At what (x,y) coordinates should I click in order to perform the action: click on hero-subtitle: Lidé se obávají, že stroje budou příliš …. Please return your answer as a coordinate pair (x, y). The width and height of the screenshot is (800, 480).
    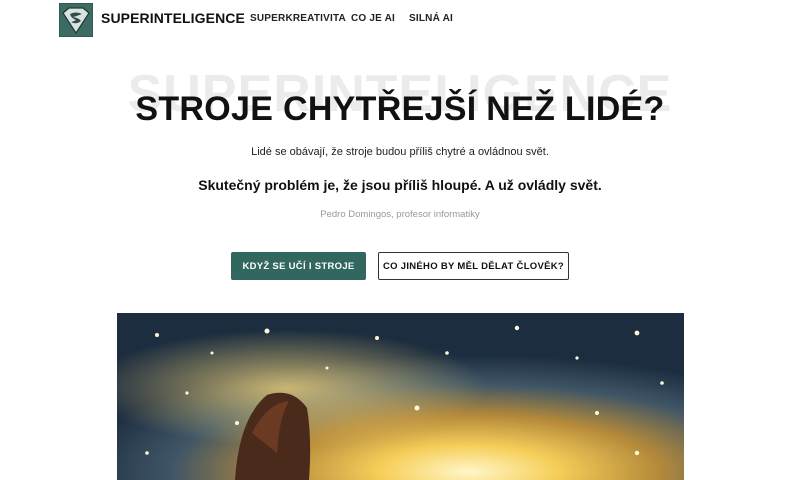
    Looking at the image, I should click on (400, 152).